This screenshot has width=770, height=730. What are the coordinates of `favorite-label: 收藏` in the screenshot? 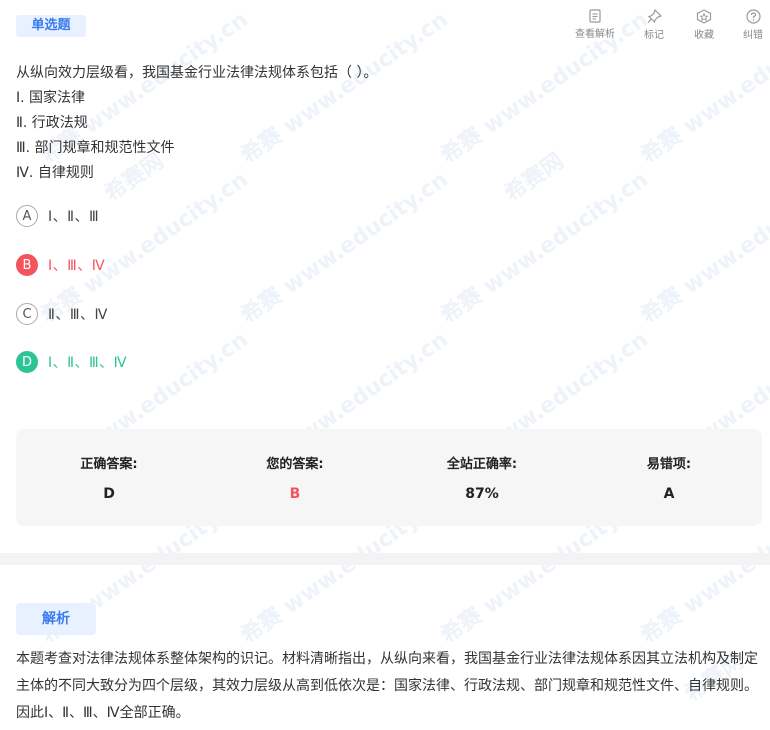 It's located at (704, 35).